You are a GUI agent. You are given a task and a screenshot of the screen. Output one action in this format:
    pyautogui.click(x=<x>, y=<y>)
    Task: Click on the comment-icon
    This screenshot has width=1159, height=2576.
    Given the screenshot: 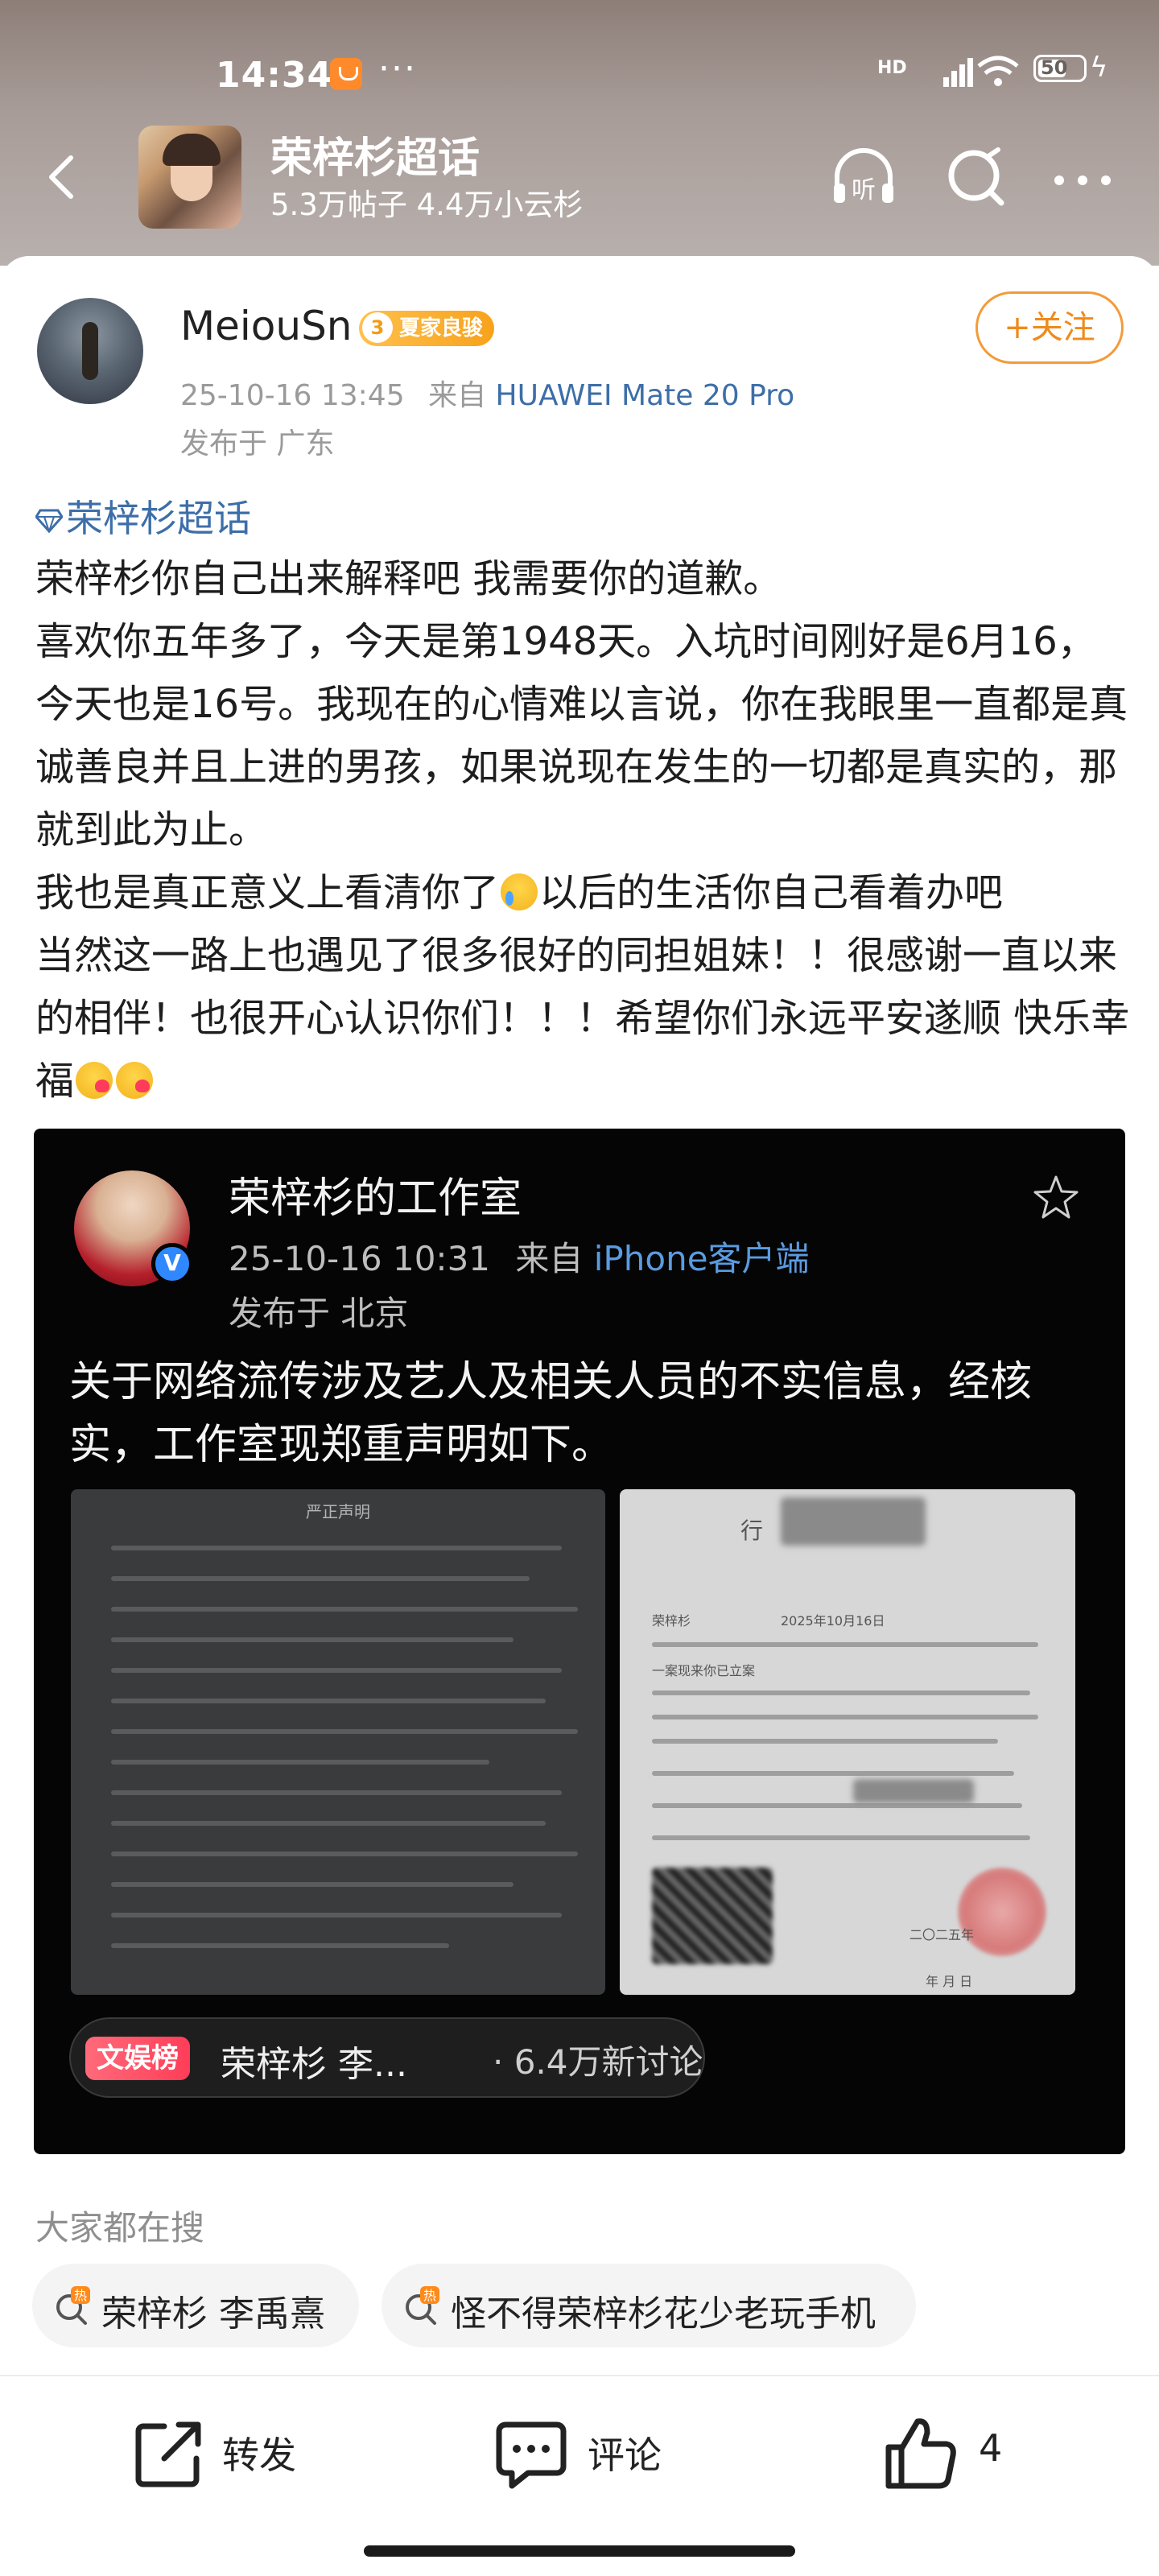 What is the action you would take?
    pyautogui.click(x=531, y=2455)
    